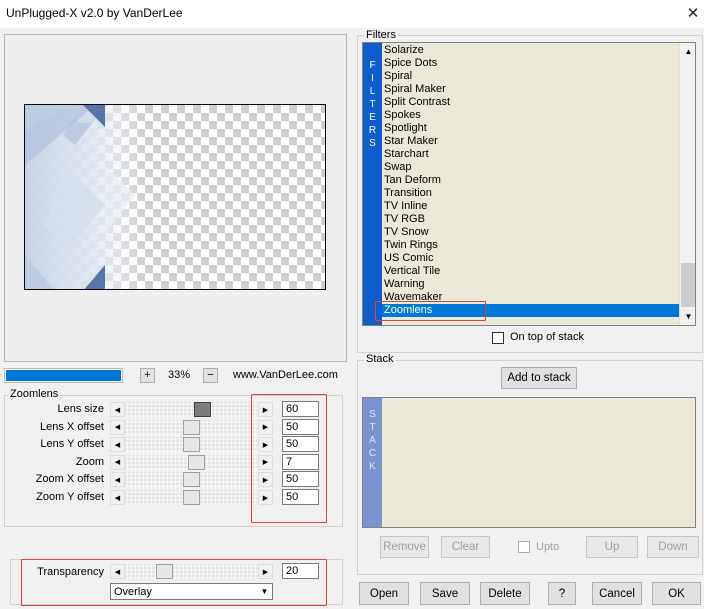 The width and height of the screenshot is (704, 609). I want to click on remove-button: Remove, so click(404, 547).